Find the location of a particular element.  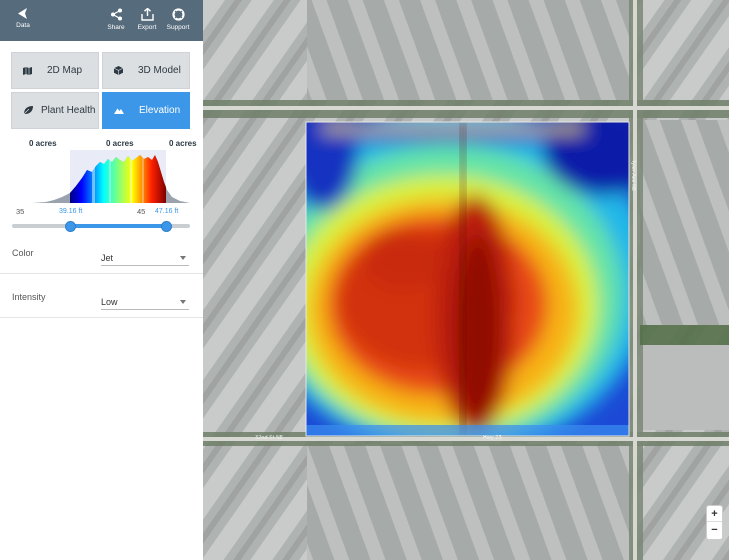

tab-label: 2D Map is located at coordinates (65, 70).